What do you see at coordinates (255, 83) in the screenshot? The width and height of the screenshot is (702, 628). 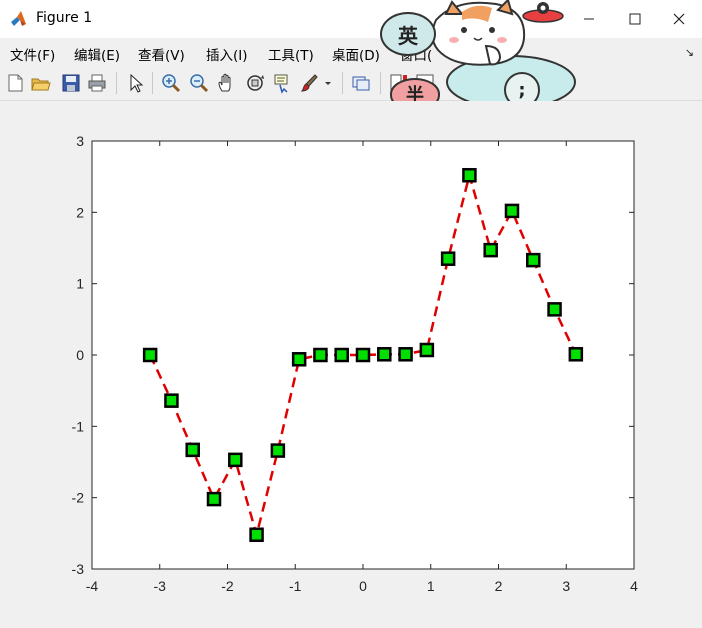 I see `rotate-3d-icon` at bounding box center [255, 83].